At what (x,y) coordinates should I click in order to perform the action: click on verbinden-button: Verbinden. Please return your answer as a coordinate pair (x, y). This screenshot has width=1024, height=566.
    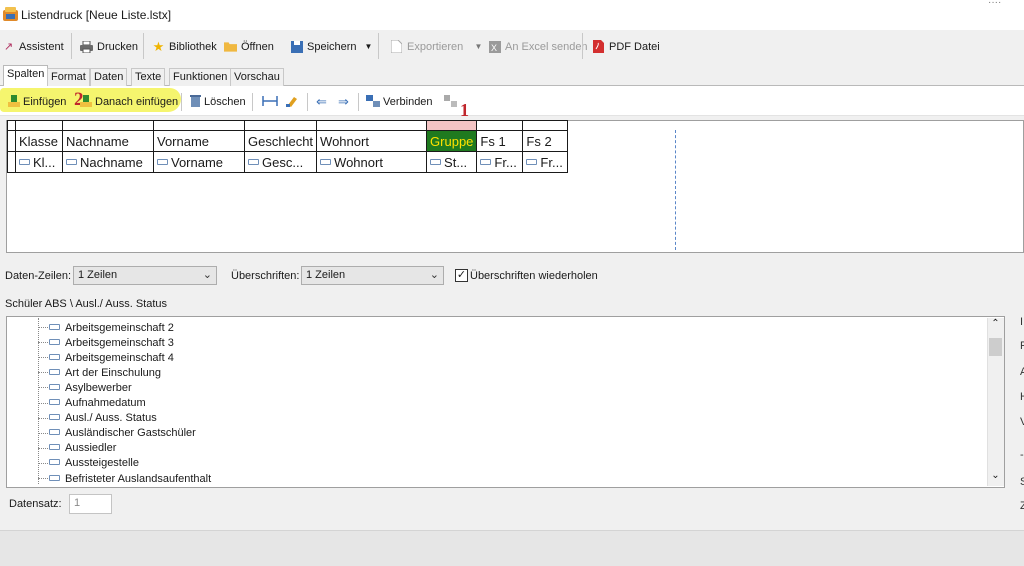
    Looking at the image, I should click on (399, 101).